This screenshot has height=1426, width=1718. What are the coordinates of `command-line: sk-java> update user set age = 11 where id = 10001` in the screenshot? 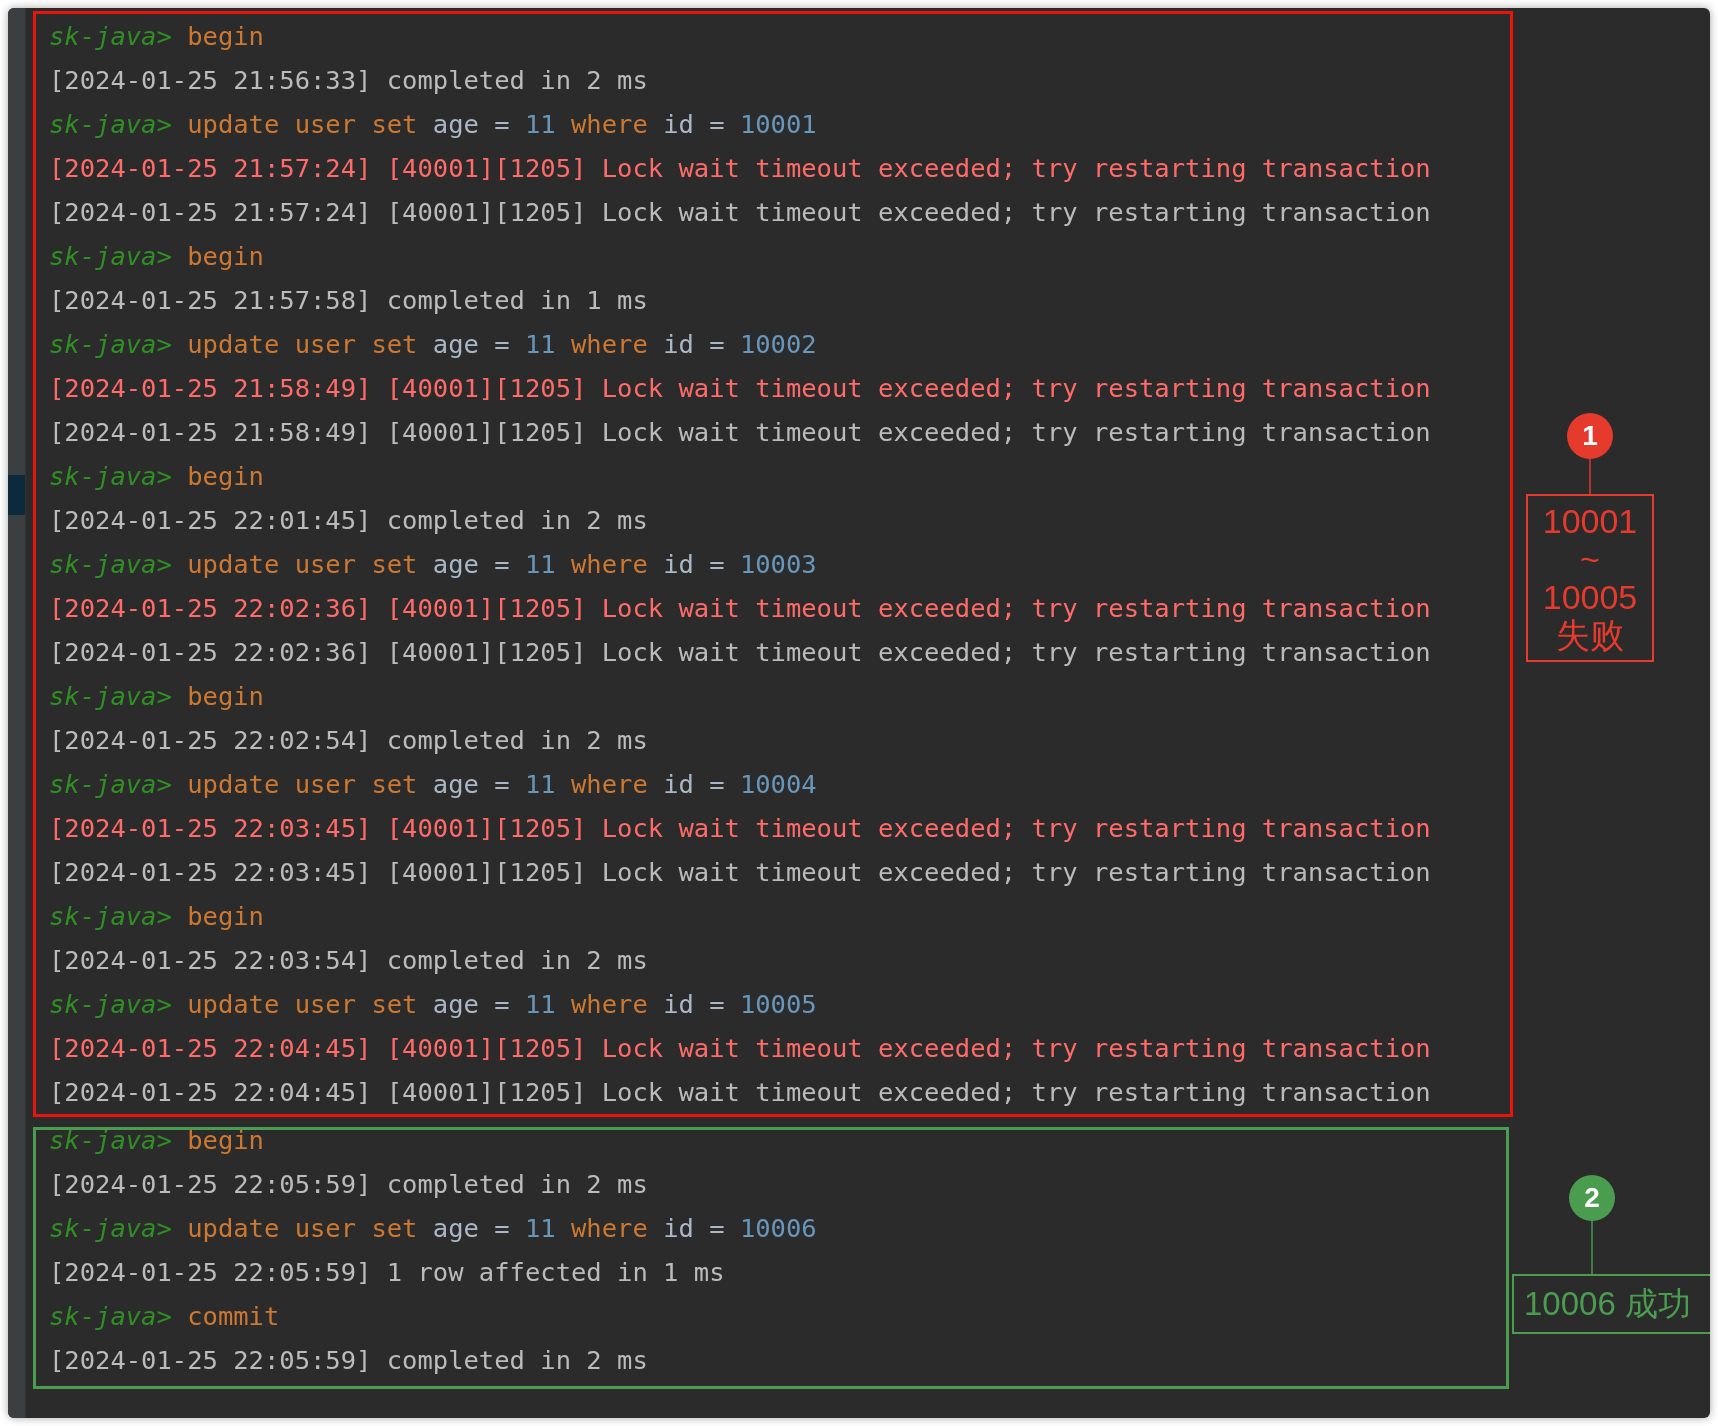 It's located at (433, 124).